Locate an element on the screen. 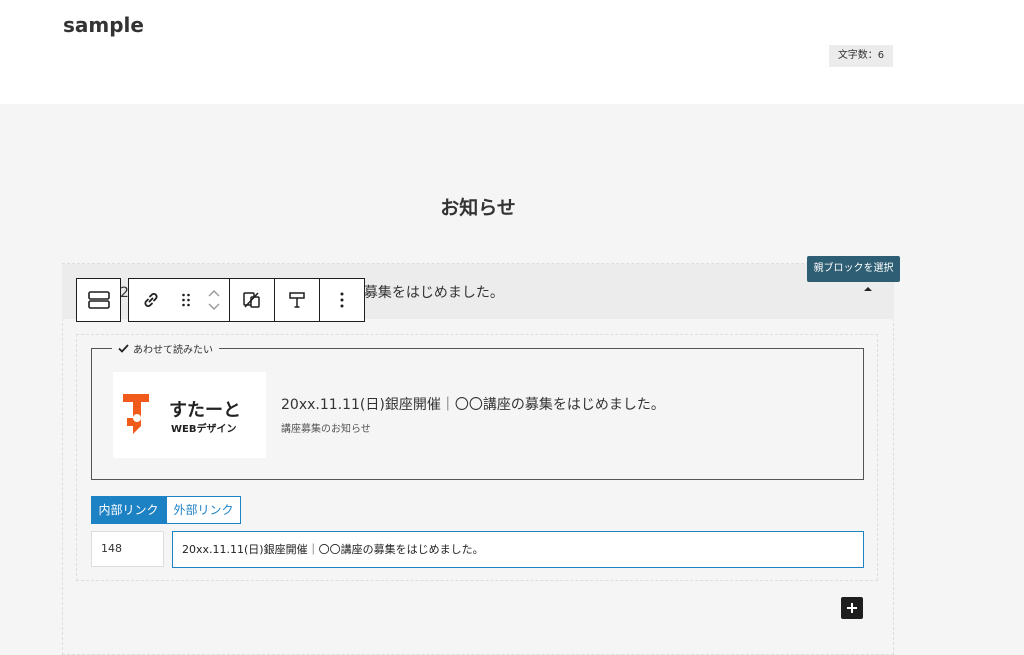 Image resolution: width=1024 pixels, height=655 pixels. tab-internal-link: 内部リンク is located at coordinates (128, 510).